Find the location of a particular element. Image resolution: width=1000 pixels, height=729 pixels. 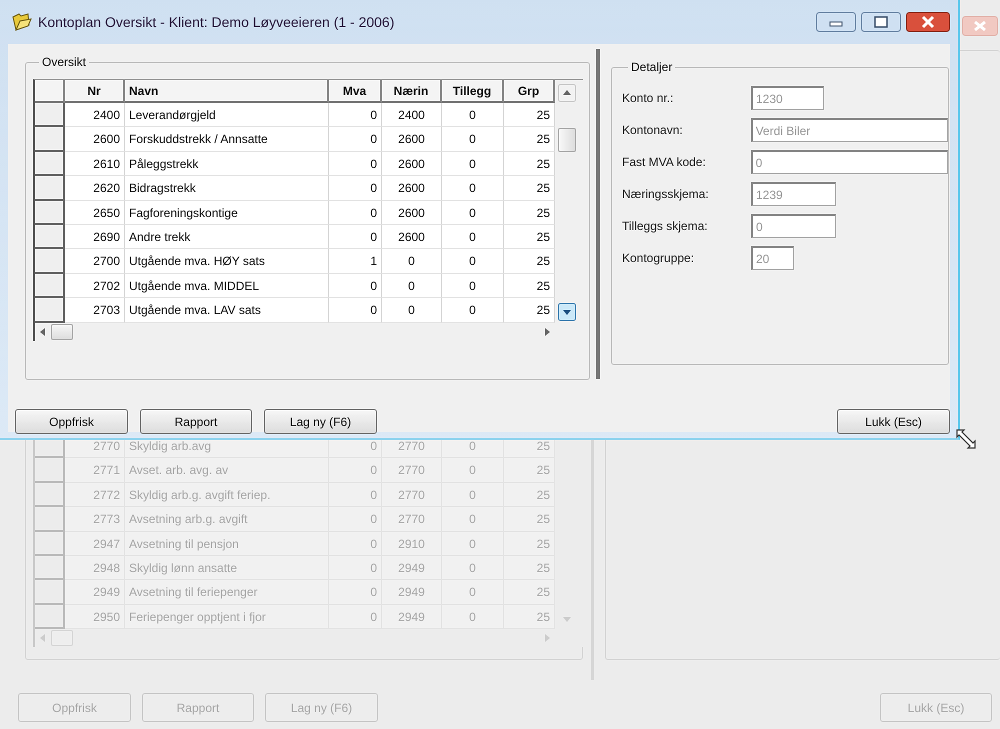

table-cell: Avset. arb. avg. av is located at coordinates (227, 470).